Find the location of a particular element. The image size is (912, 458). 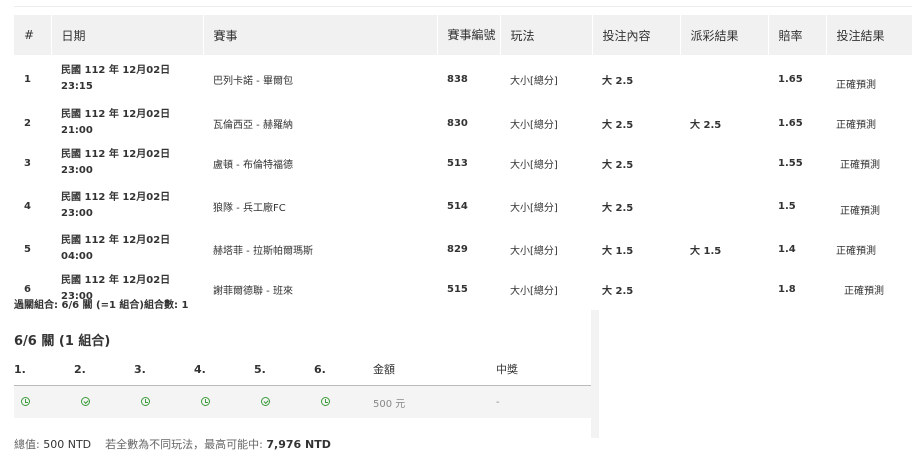

col-header-play: 玩法 is located at coordinates (546, 35).